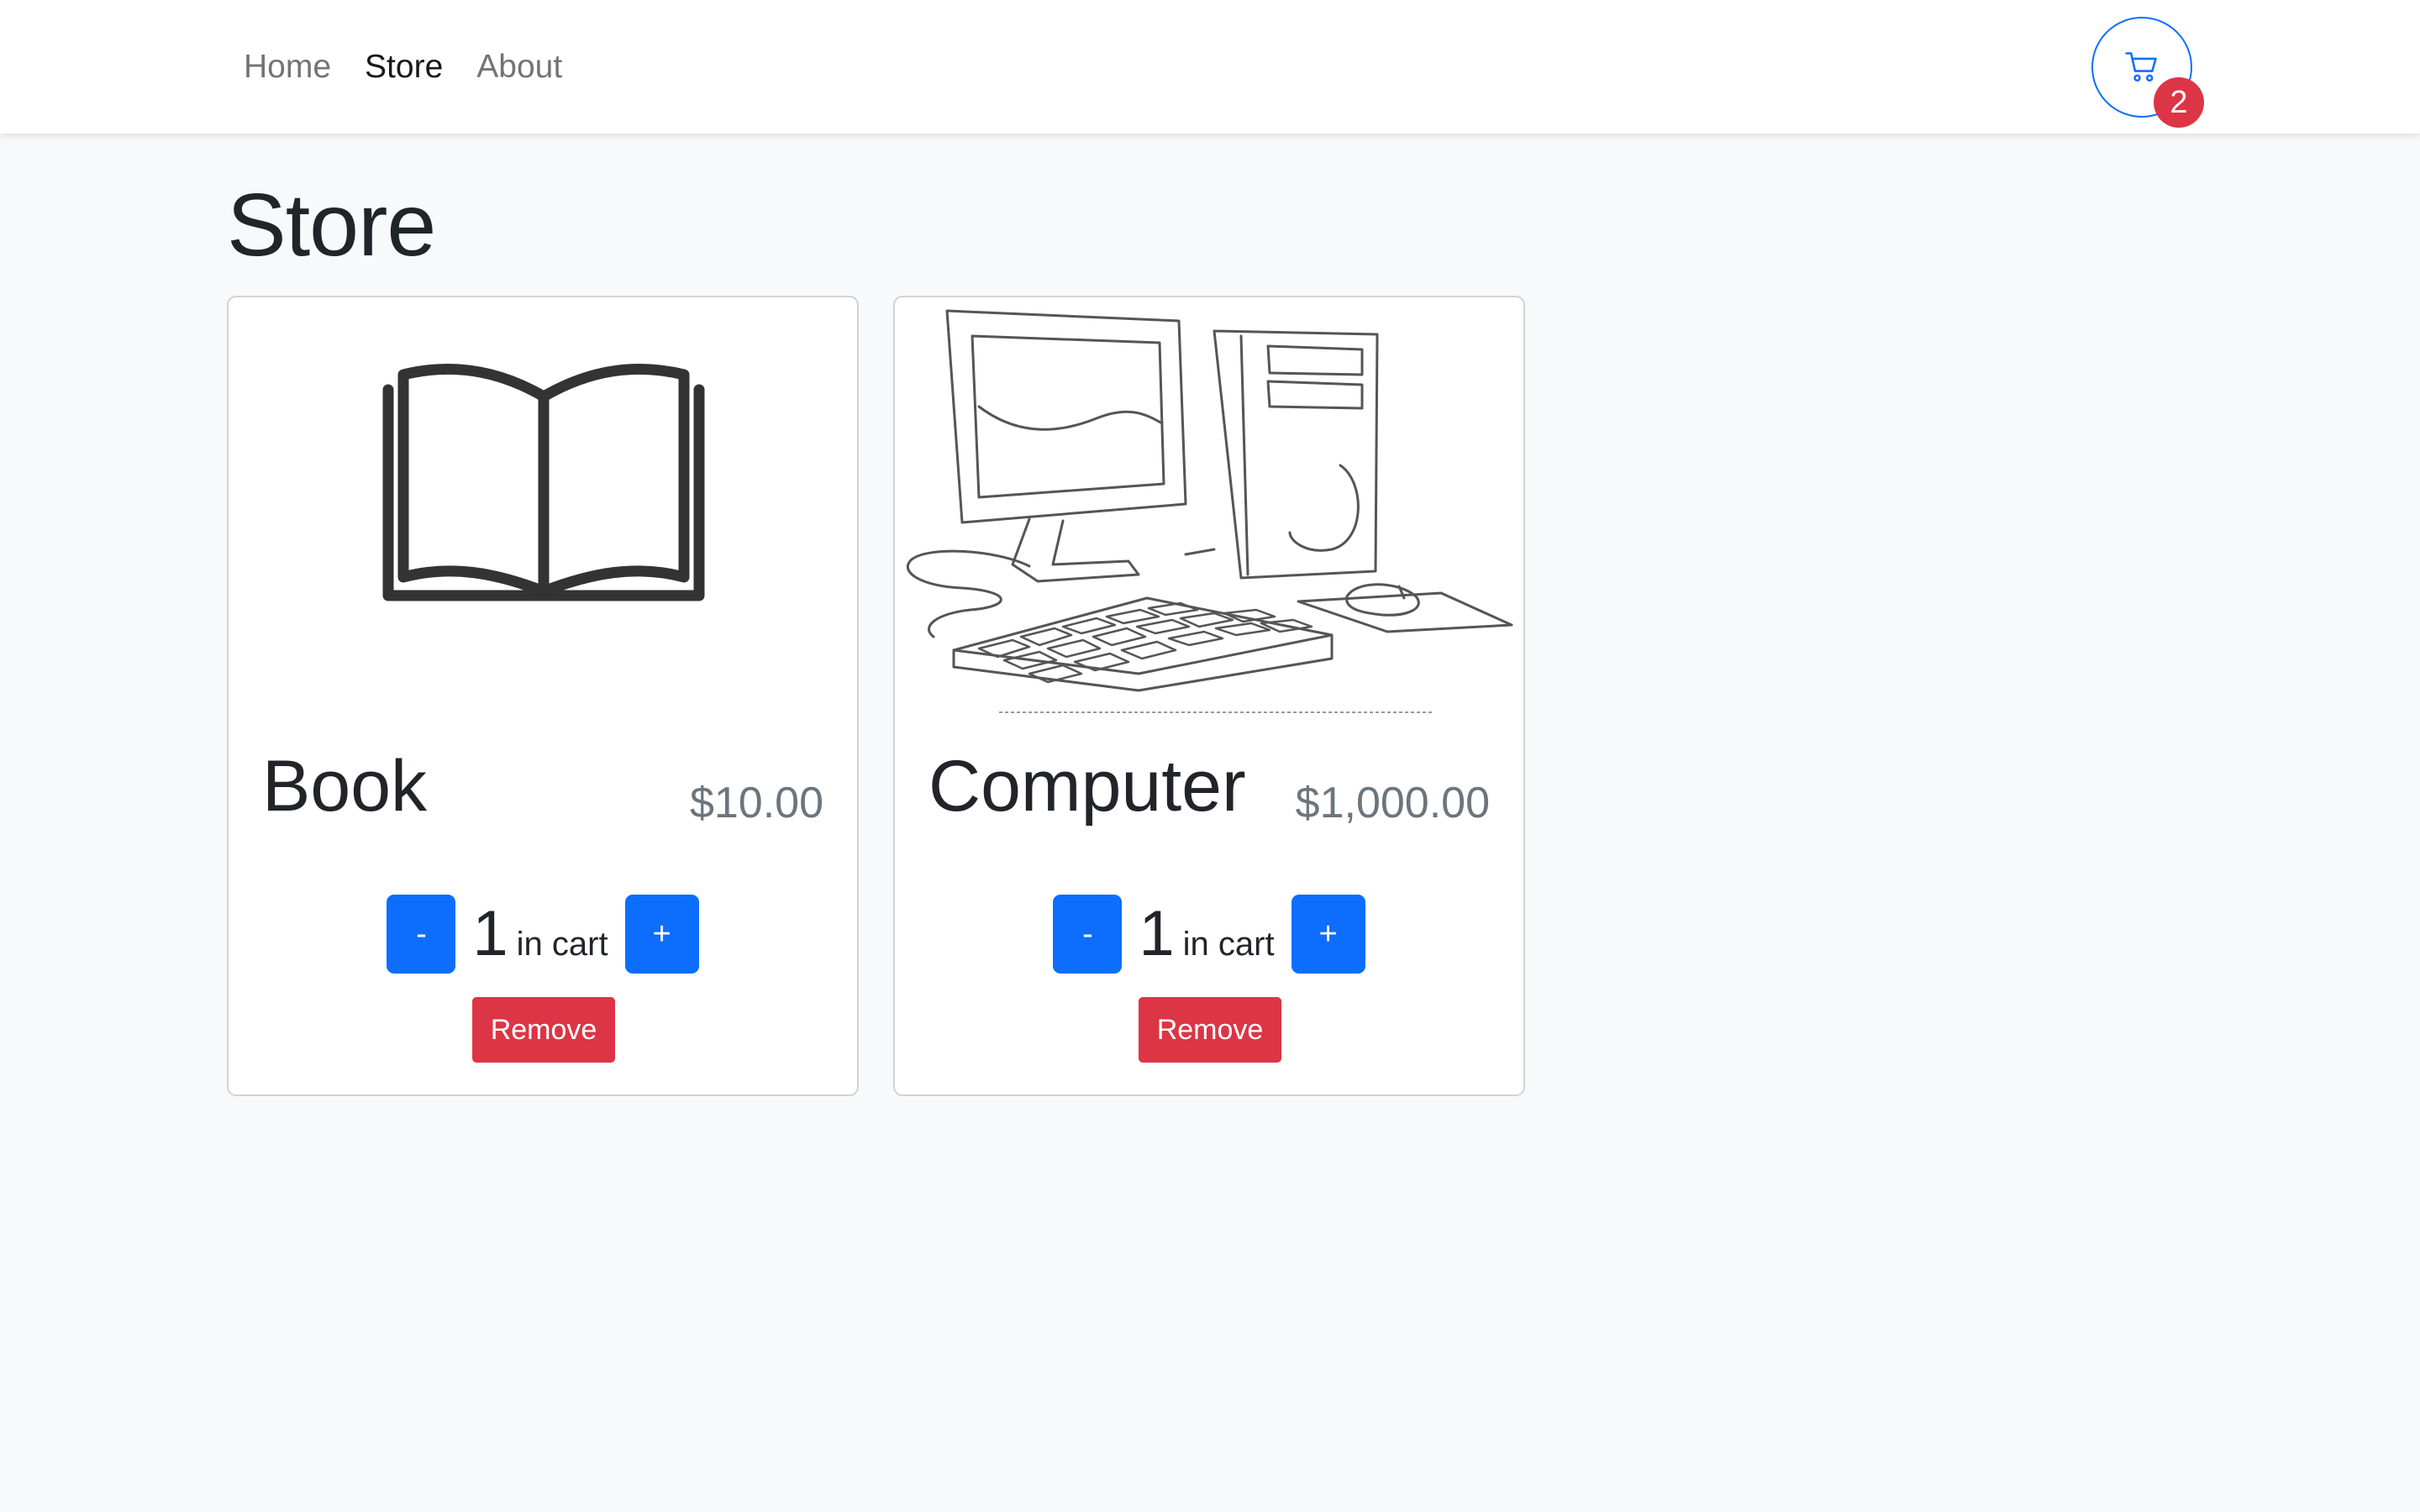  Describe the element at coordinates (519, 67) in the screenshot. I see `nav-link-about: About` at that location.